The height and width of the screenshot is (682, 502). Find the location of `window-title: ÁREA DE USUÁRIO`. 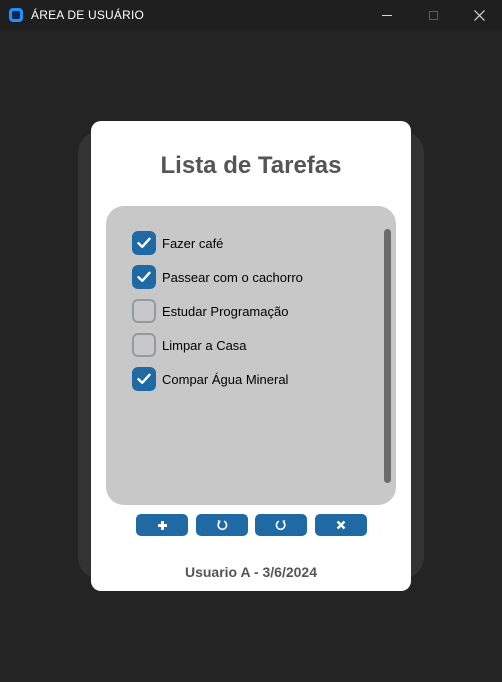

window-title: ÁREA DE USUÁRIO is located at coordinates (88, 15).